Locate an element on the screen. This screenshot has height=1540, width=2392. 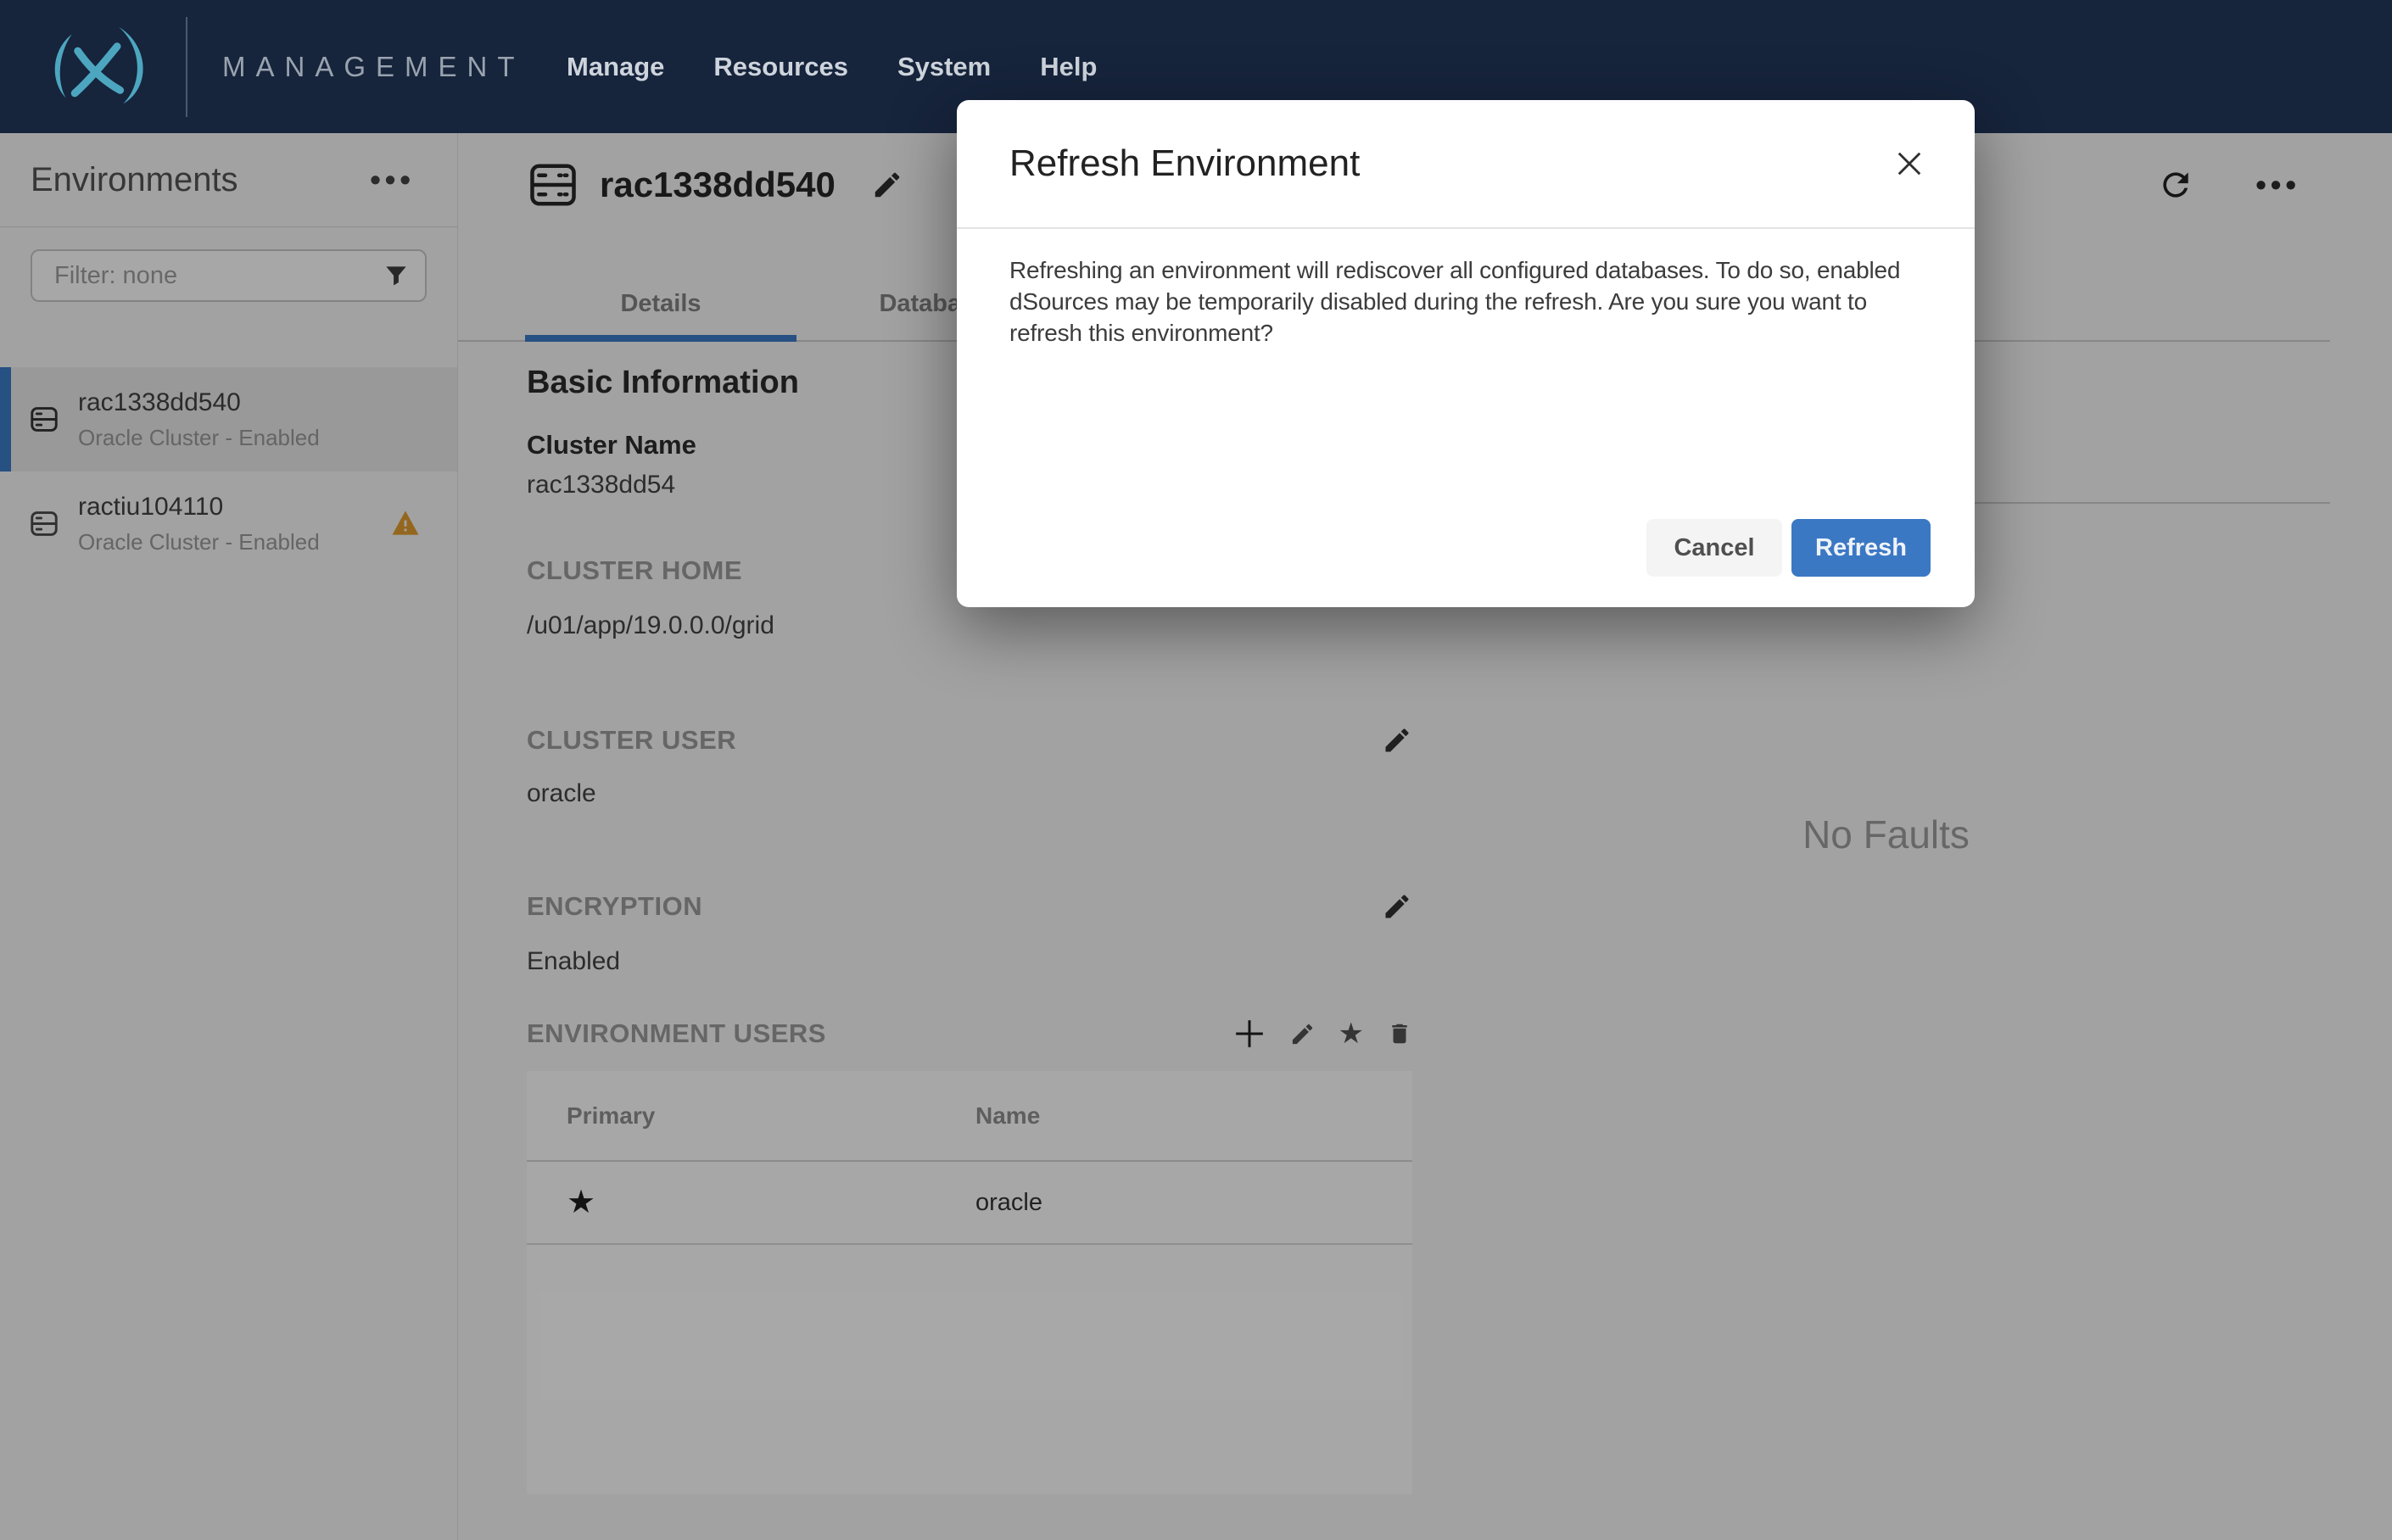
product-name: MANAGEMENT is located at coordinates (373, 66).